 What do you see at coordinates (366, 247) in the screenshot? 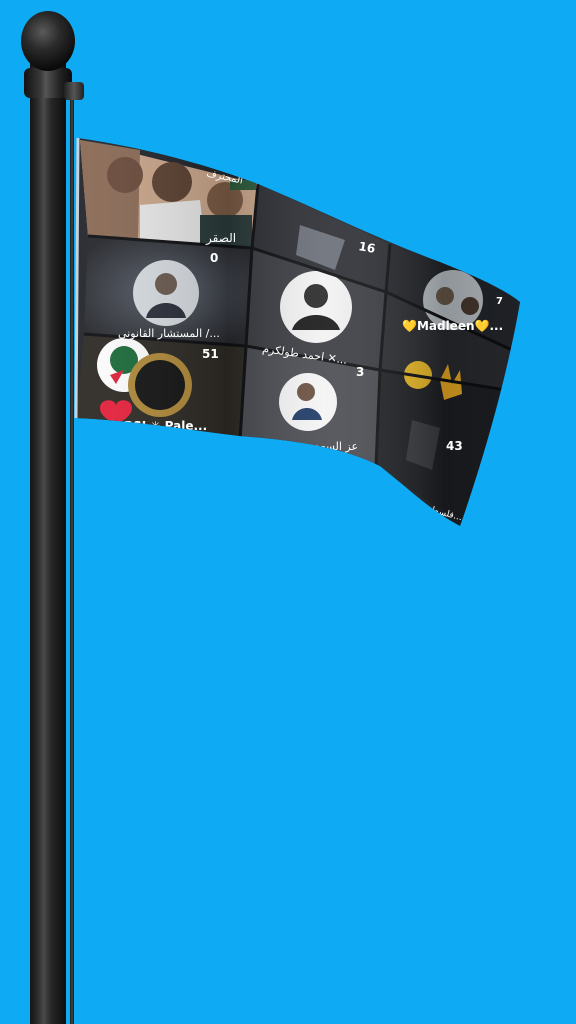
I see `tile-2-count: 16` at bounding box center [366, 247].